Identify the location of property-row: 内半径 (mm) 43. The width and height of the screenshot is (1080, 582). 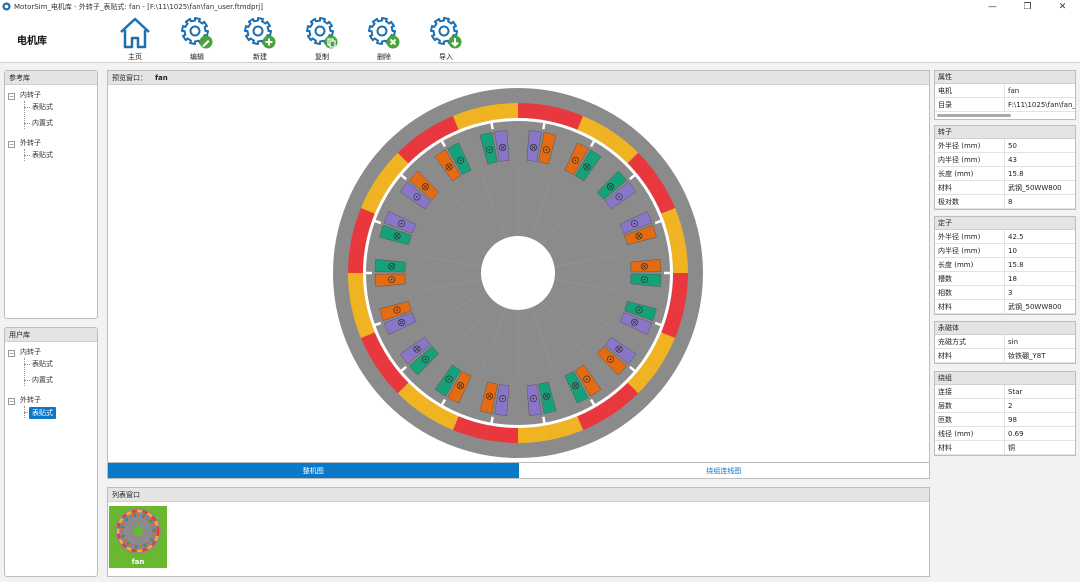
(1005, 160).